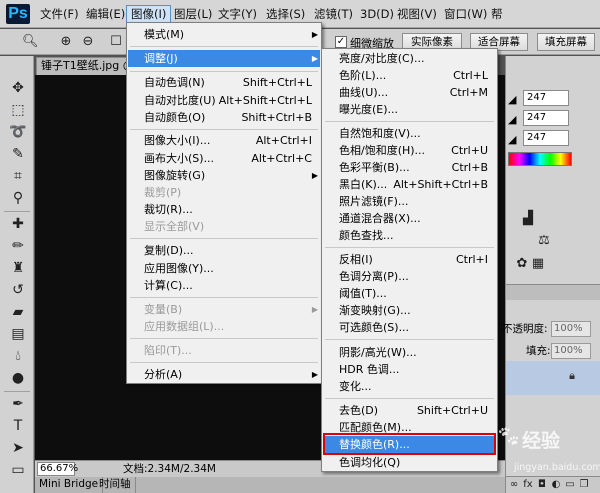 Image resolution: width=600 pixels, height=493 pixels. What do you see at coordinates (224, 158) in the screenshot?
I see `menu-item-canvas-size: 画布大小(S)... Alt+Ctrl+C` at bounding box center [224, 158].